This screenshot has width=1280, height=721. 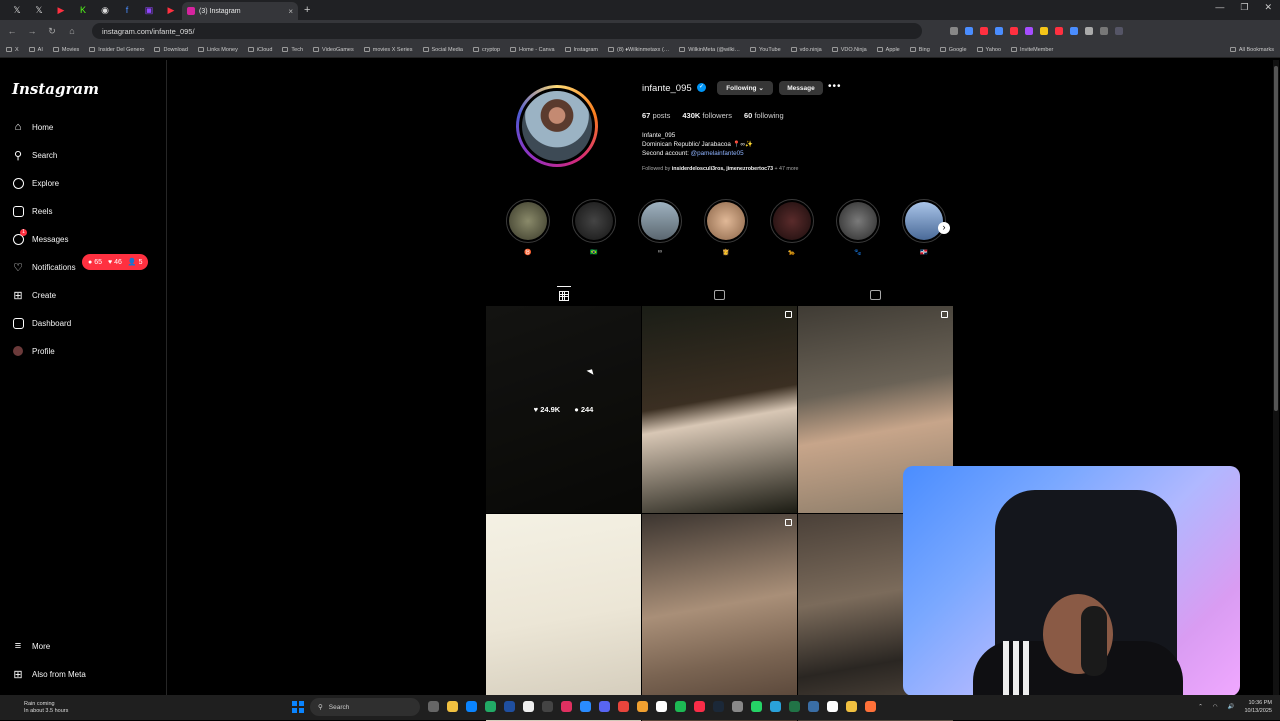 What do you see at coordinates (44, 267) in the screenshot?
I see `sidebar-item-notifications: ♡ Notifications` at bounding box center [44, 267].